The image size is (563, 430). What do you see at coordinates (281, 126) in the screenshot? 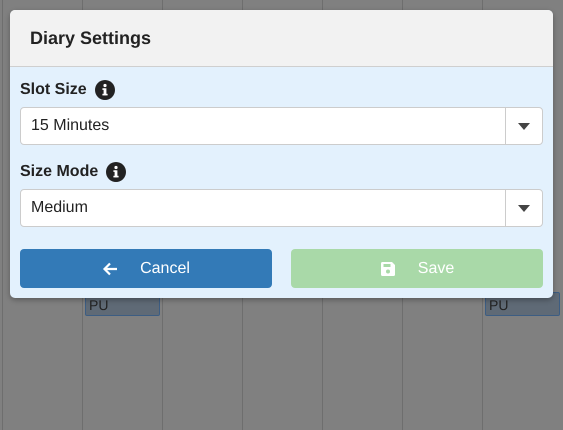
I see `dropdown-select: 15 Minutes` at bounding box center [281, 126].